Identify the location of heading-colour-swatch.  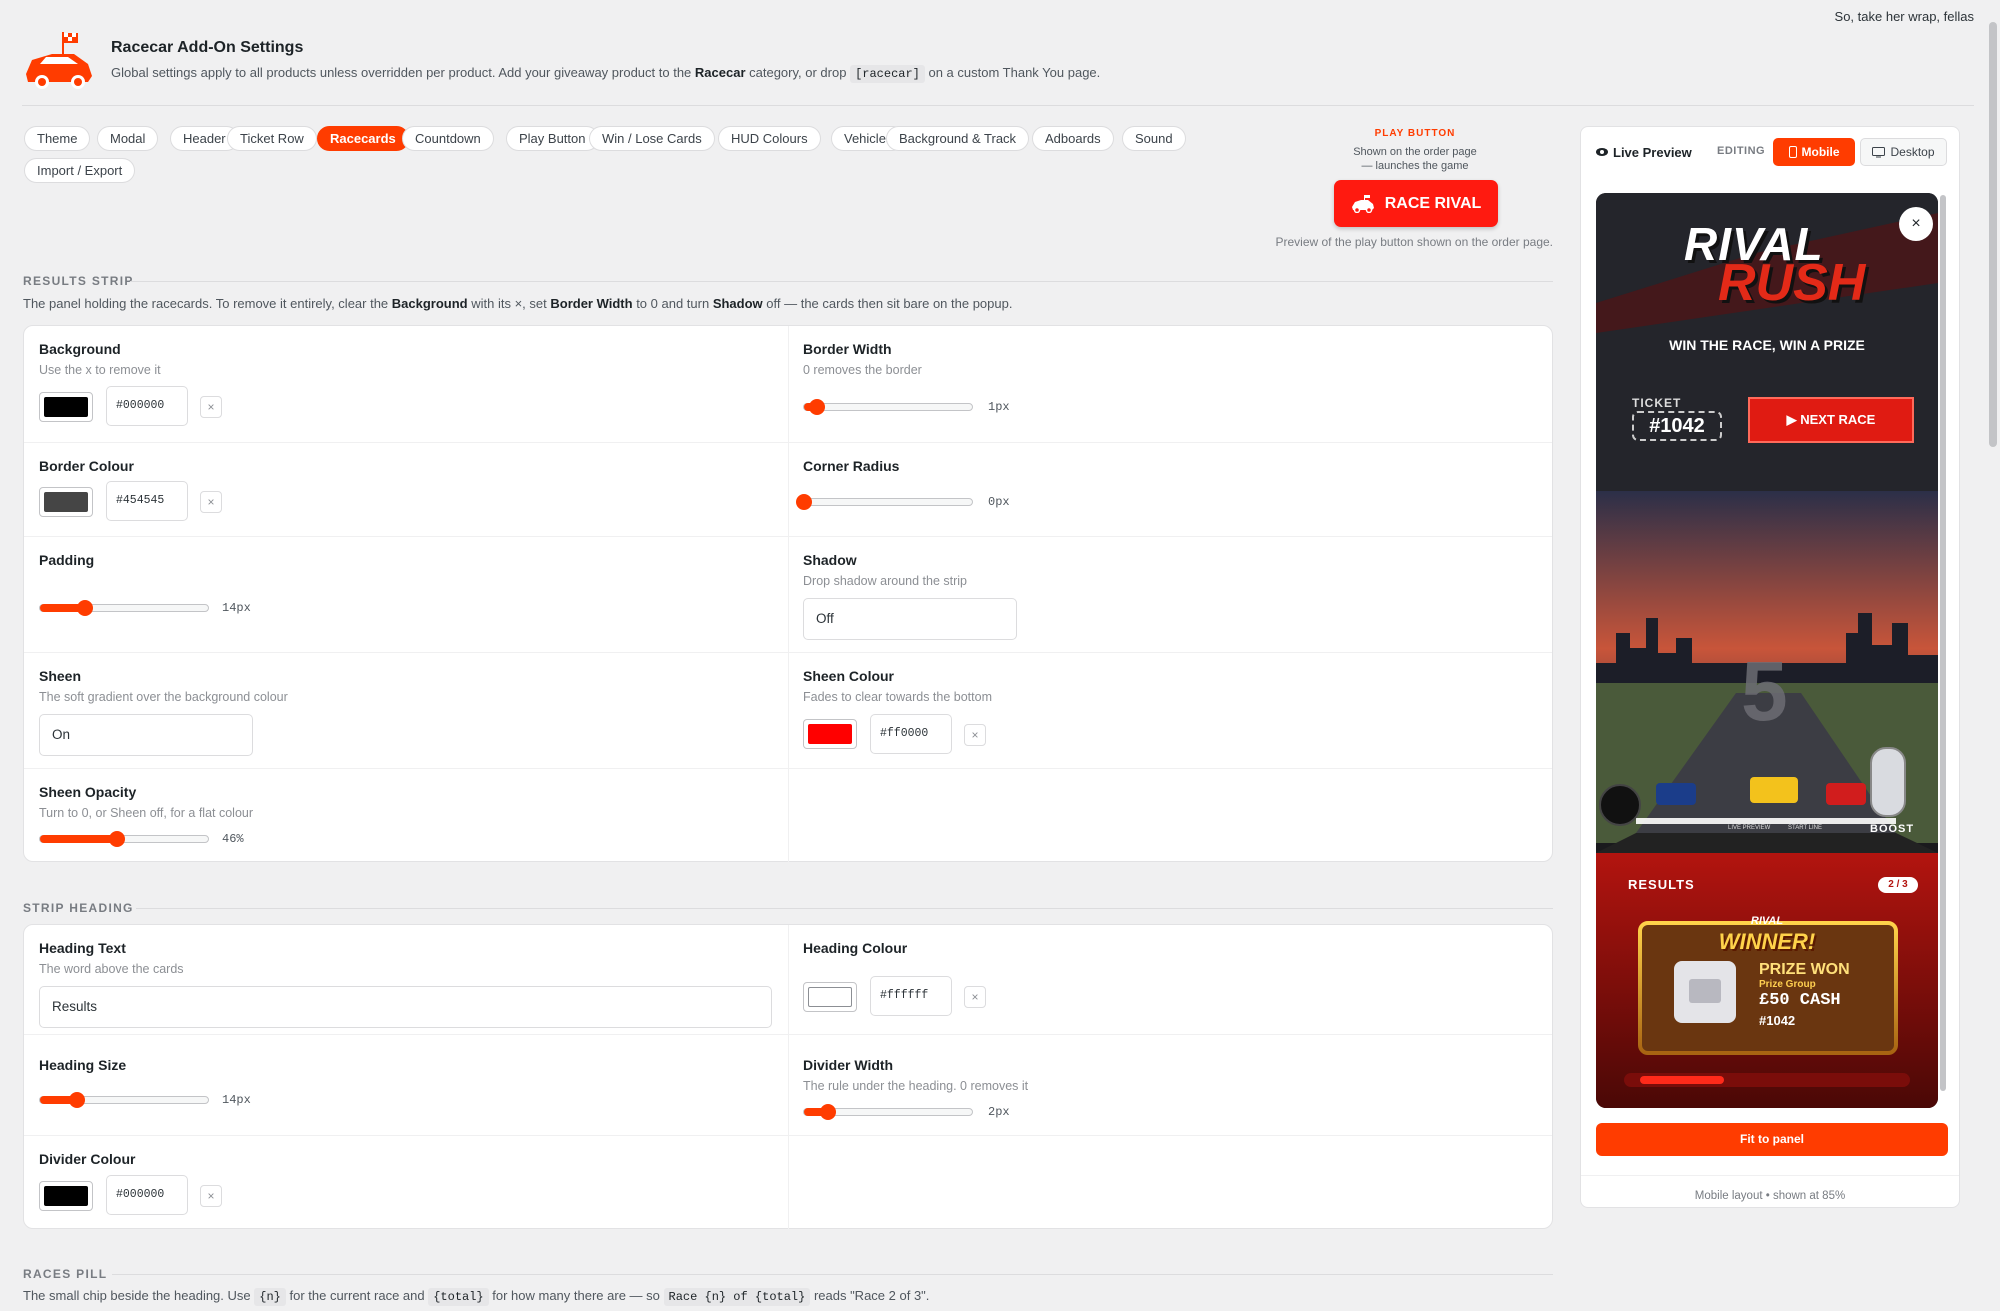
(830, 997).